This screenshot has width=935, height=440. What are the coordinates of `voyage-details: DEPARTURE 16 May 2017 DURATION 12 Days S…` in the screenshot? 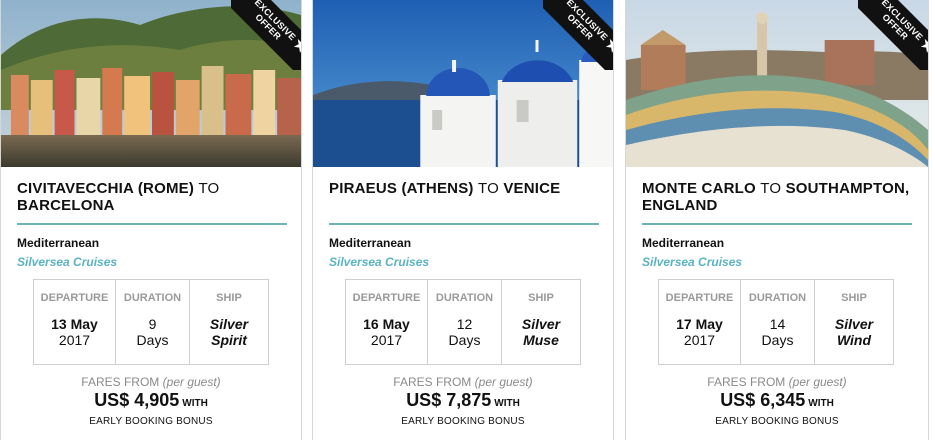 It's located at (463, 322).